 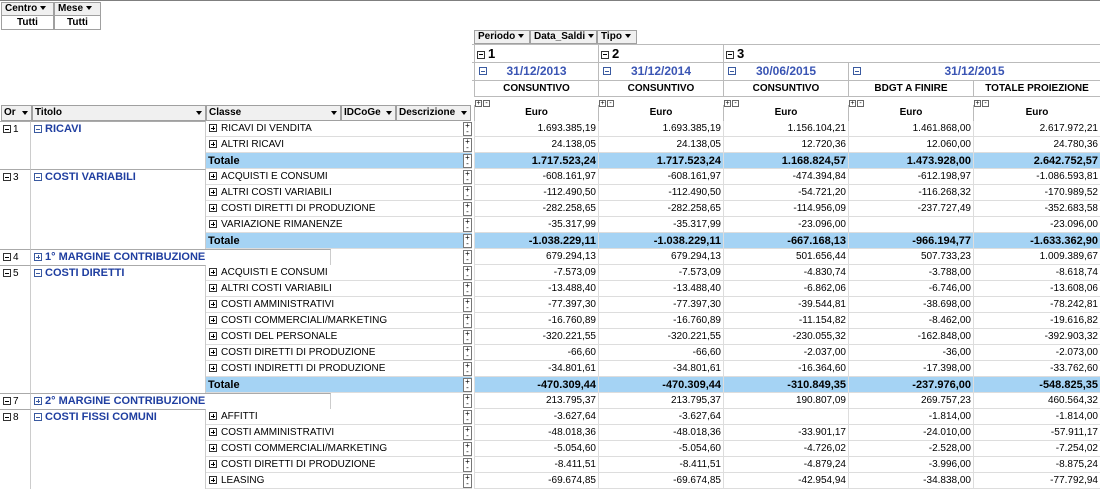 What do you see at coordinates (77, 9) in the screenshot?
I see `filter-mese-button: Mese` at bounding box center [77, 9].